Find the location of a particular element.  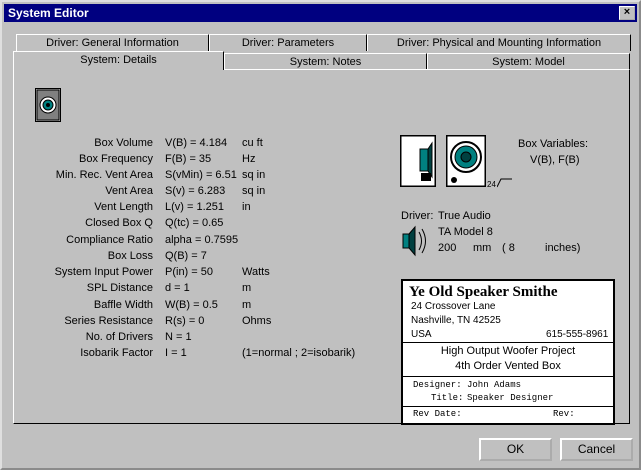

detail-row-compliance-ratio: Compliance Ratio alpha = 0.7595 is located at coordinates (192, 241).